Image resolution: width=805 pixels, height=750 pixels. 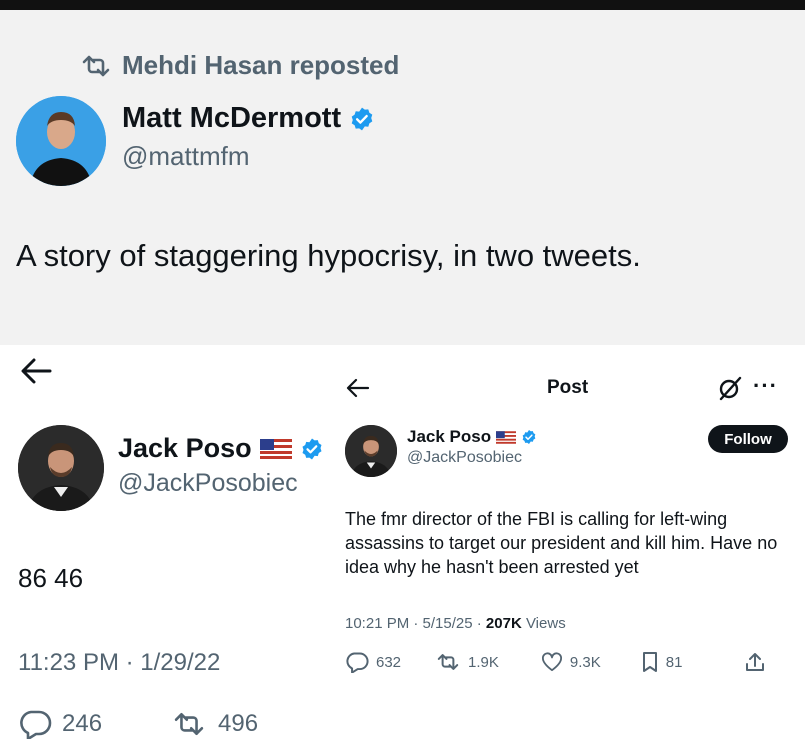 I want to click on bookmark-icon, so click(x=650, y=662).